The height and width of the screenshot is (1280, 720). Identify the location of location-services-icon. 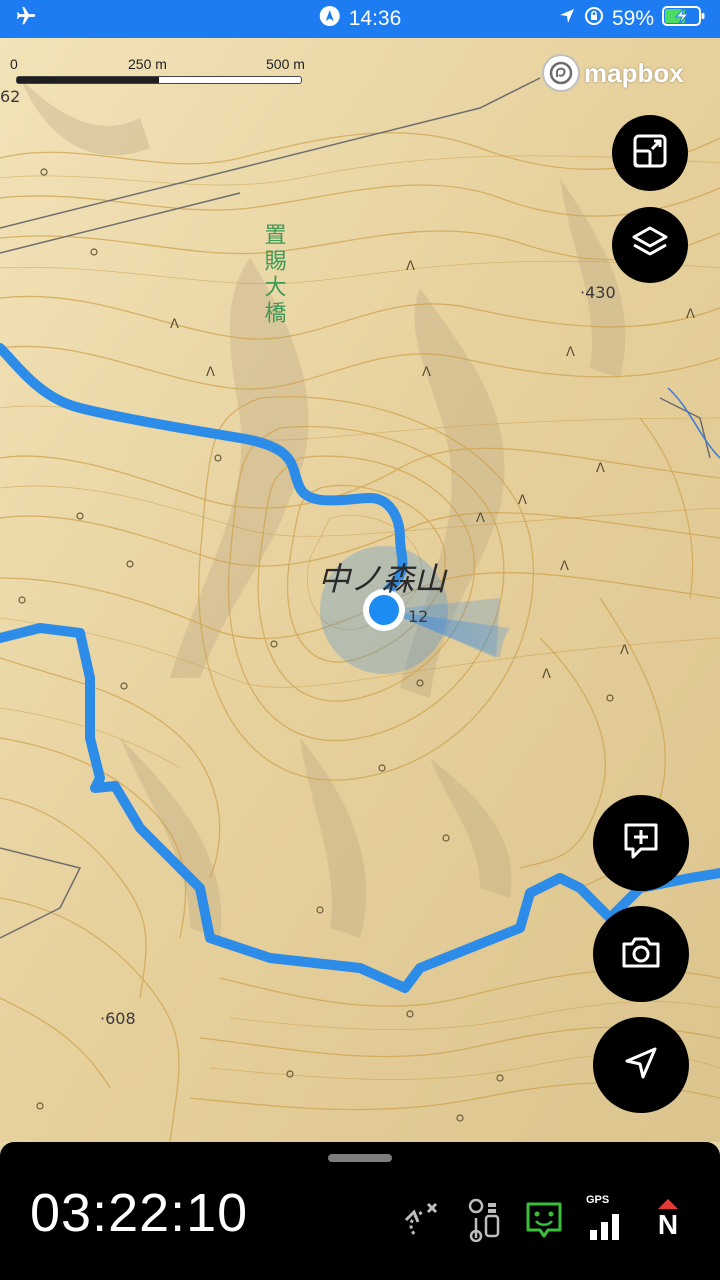
(330, 19).